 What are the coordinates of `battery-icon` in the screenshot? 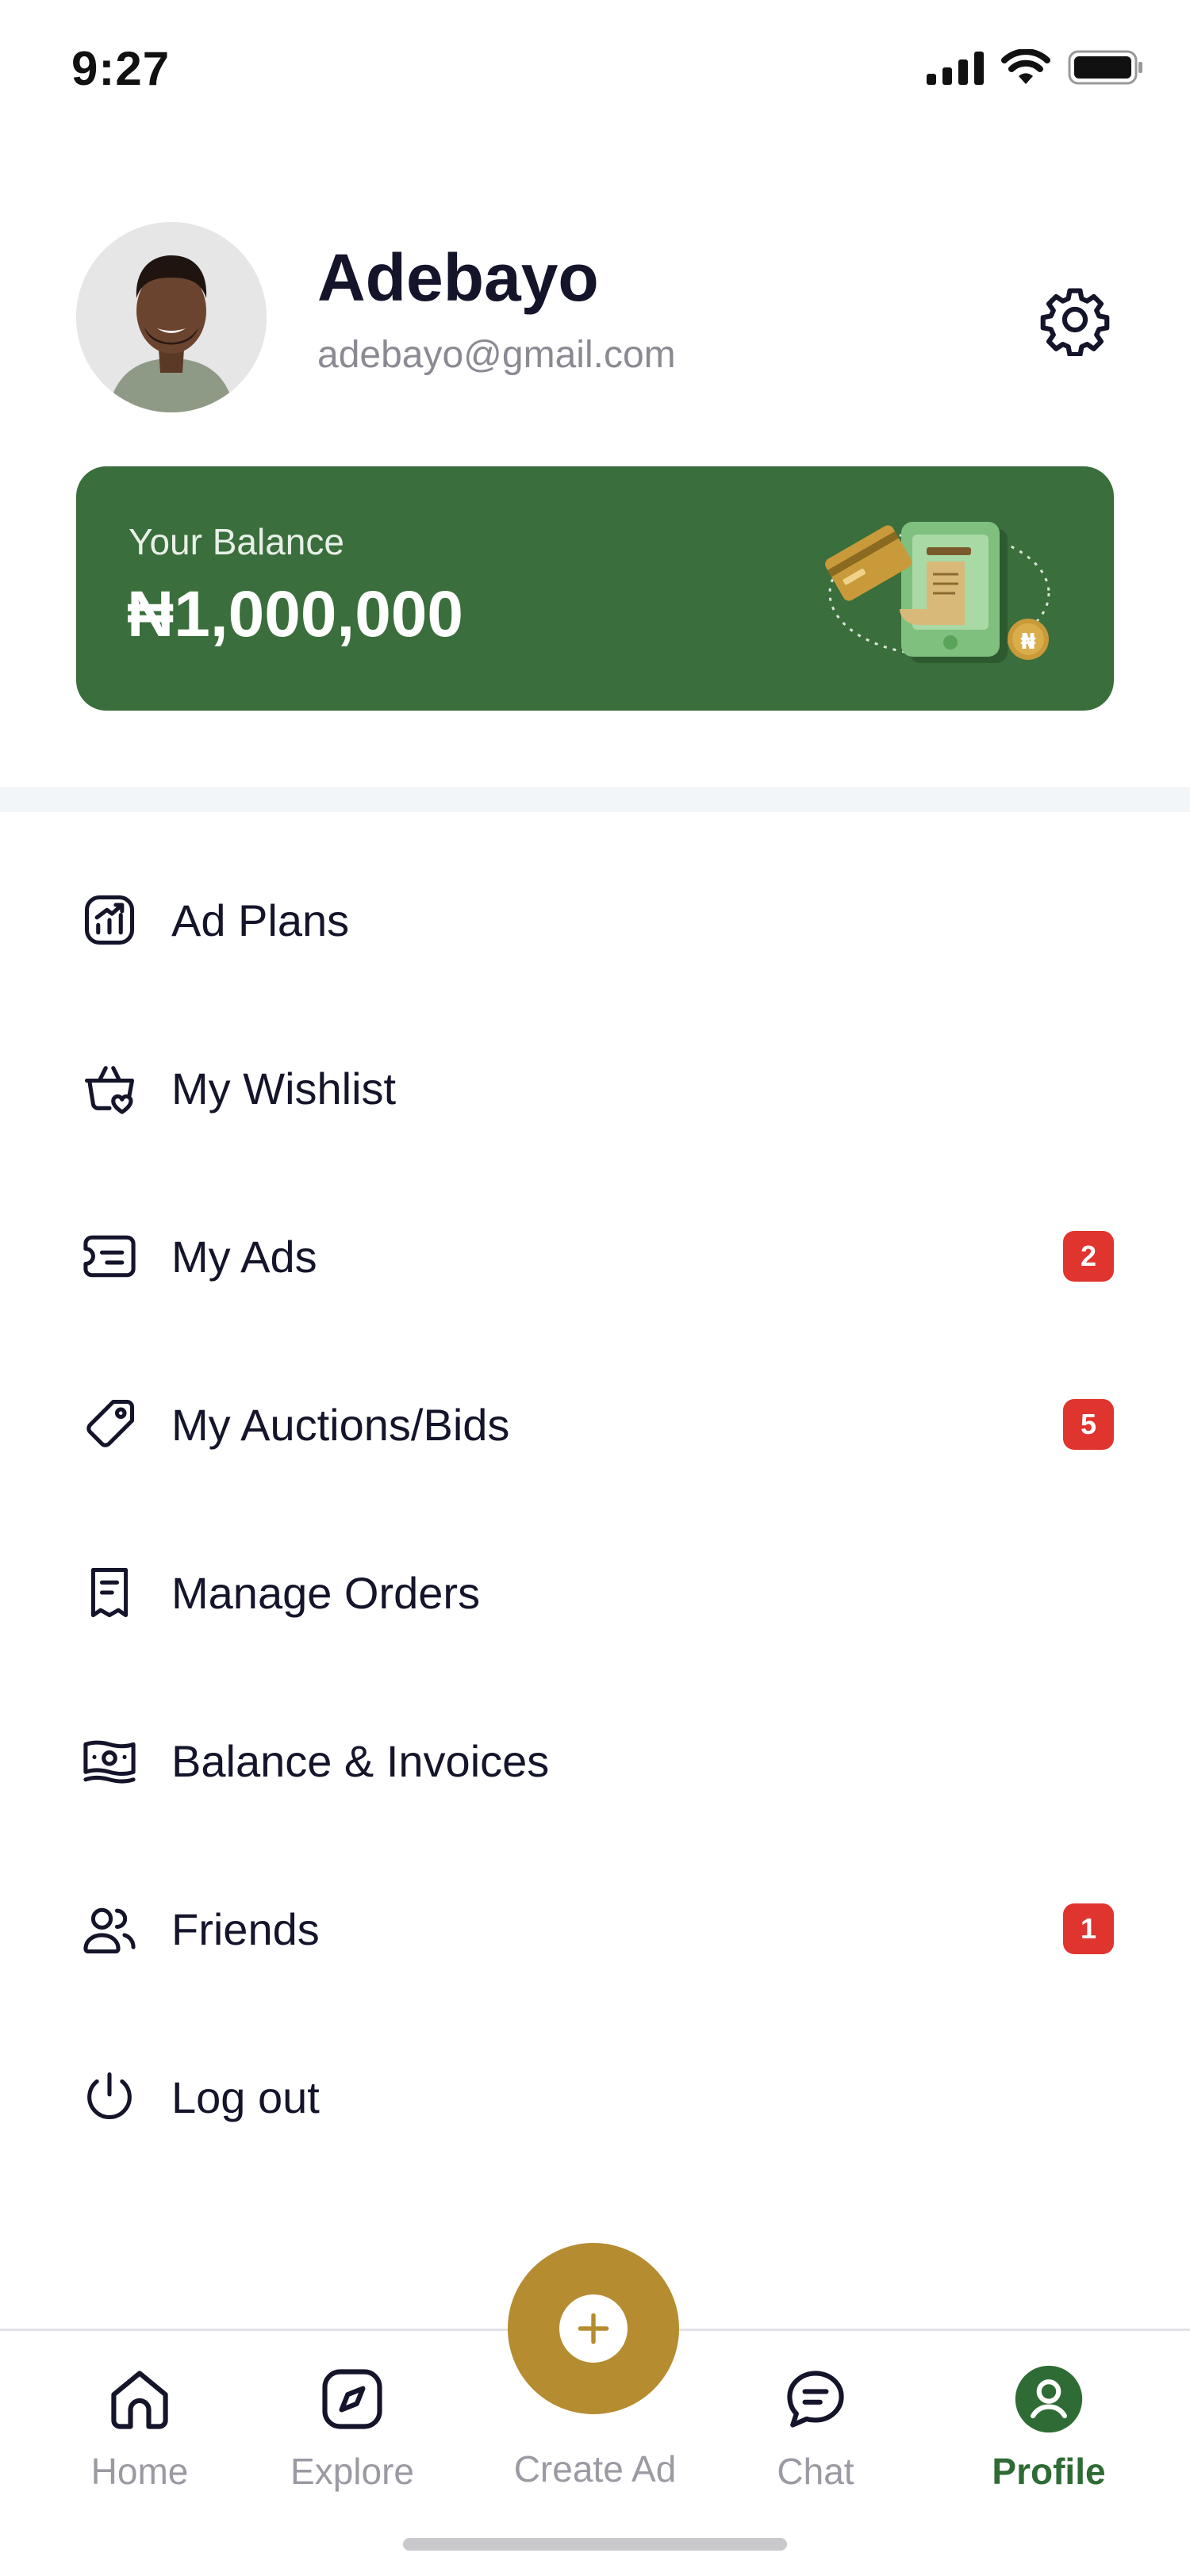 It's located at (1106, 70).